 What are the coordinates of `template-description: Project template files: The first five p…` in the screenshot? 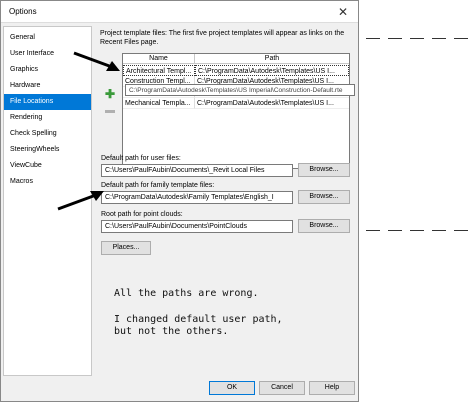 It's located at (222, 38).